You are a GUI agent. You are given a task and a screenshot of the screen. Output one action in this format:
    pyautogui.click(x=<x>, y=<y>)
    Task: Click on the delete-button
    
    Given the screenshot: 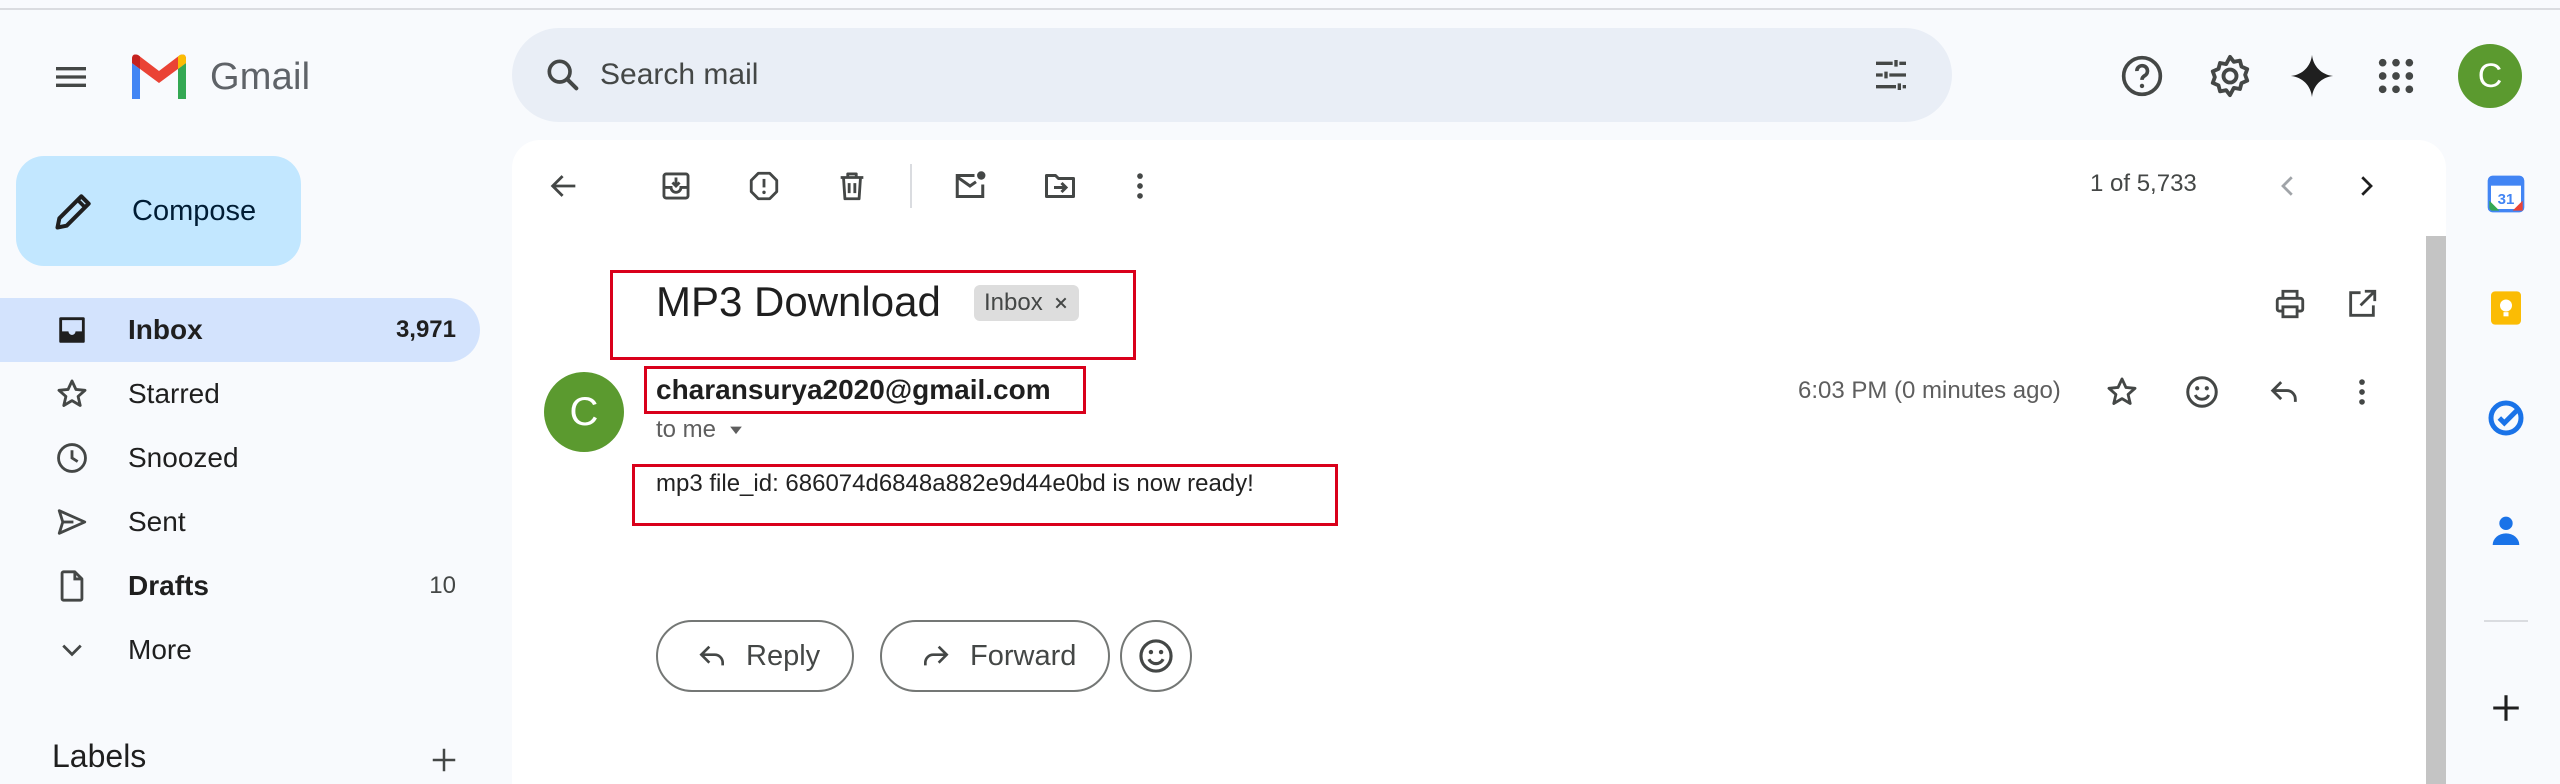 What is the action you would take?
    pyautogui.click(x=852, y=186)
    